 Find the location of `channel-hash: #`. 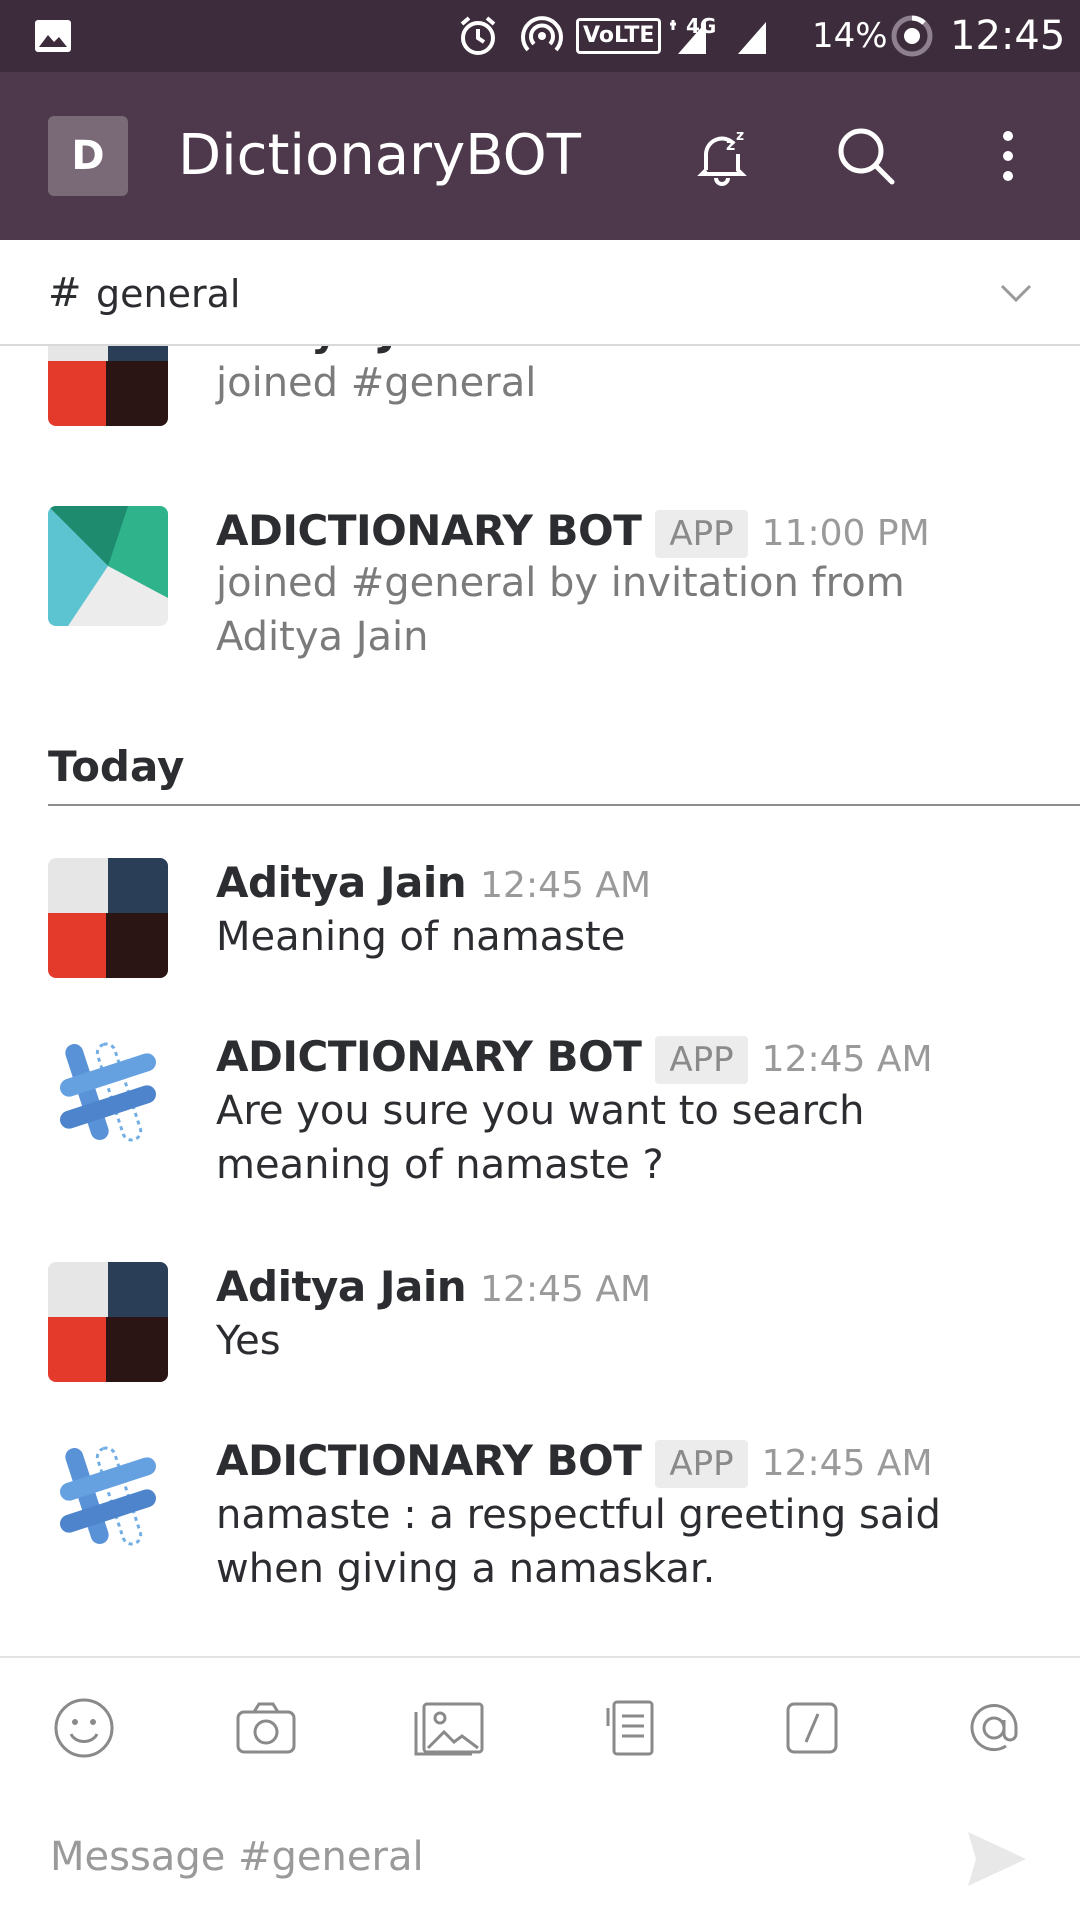

channel-hash: # is located at coordinates (65, 293).